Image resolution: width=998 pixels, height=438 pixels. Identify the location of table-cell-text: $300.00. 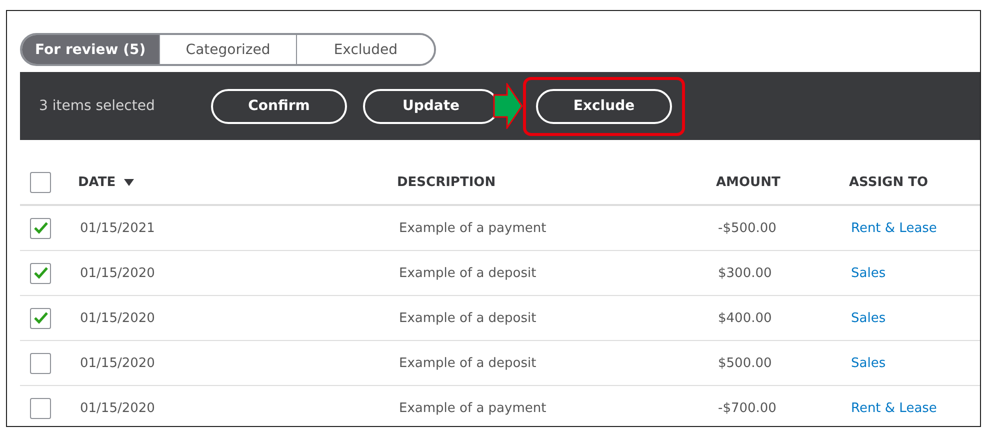
(745, 273).